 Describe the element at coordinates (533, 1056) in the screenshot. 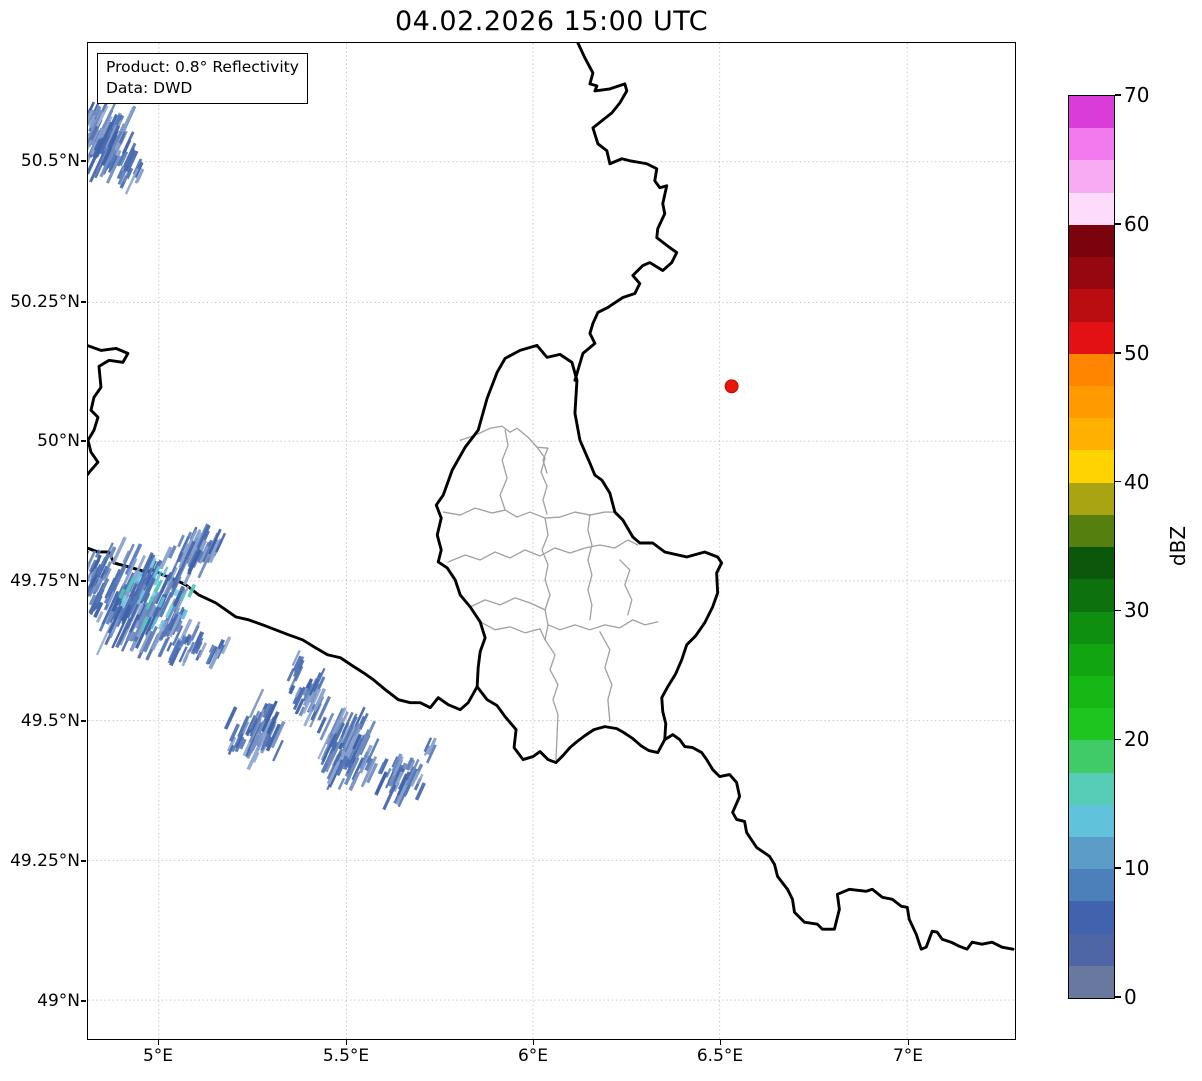

I see `x-axis-tick-label: 6°E` at that location.